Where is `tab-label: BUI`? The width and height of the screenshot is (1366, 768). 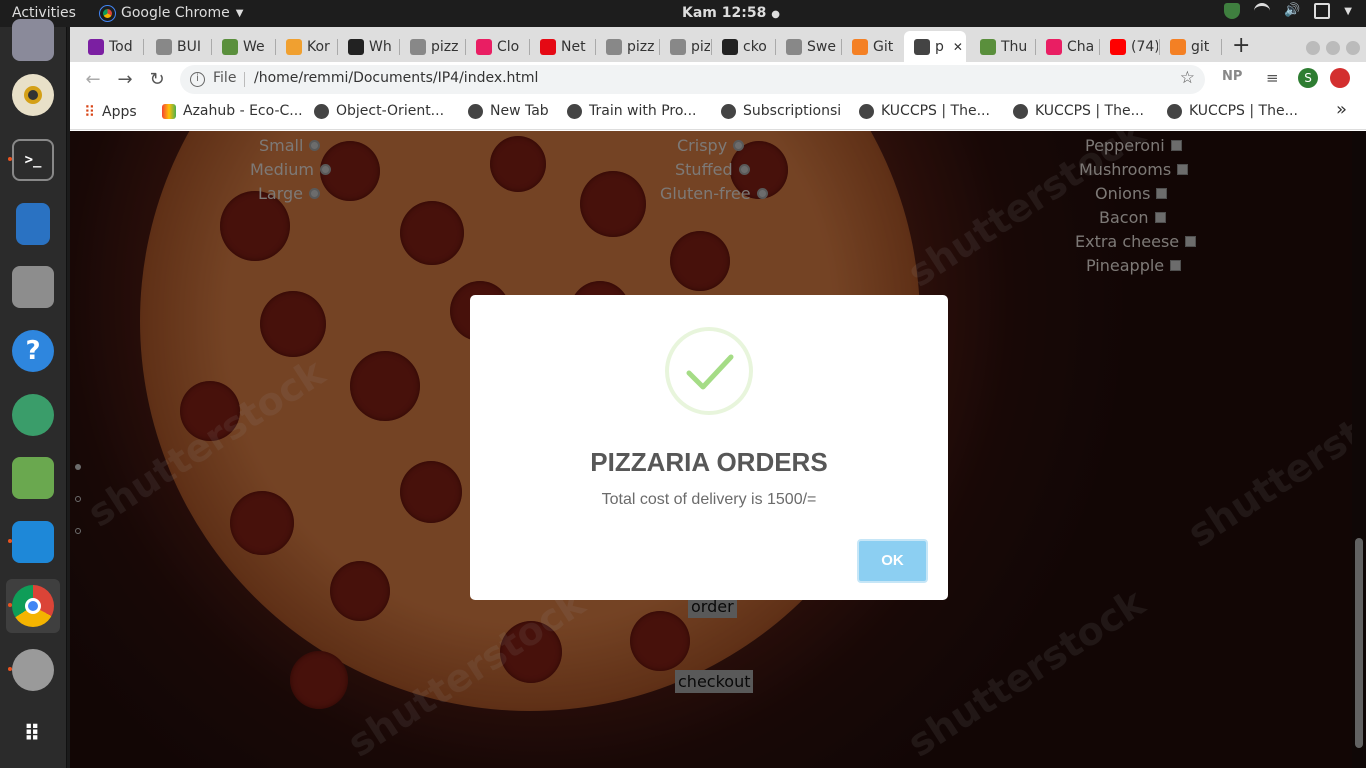
tab-label: BUI is located at coordinates (189, 46).